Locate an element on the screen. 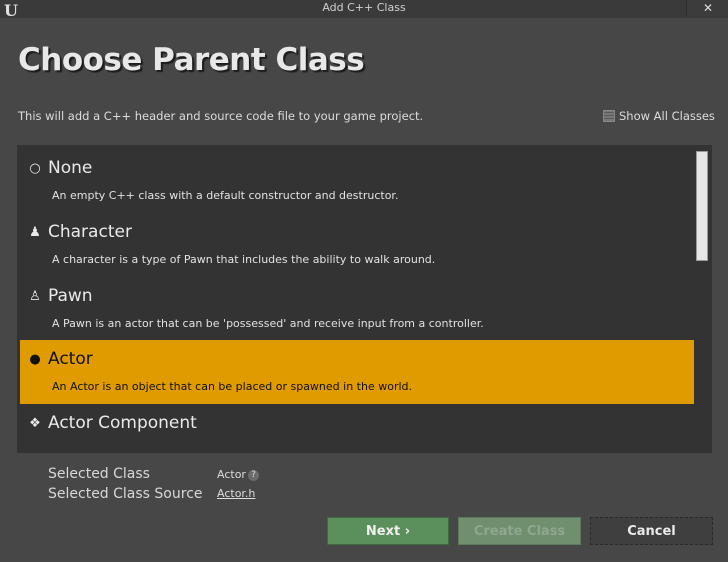  class-item-actor-component: ❖ Actor Component is located at coordinates (357, 428).